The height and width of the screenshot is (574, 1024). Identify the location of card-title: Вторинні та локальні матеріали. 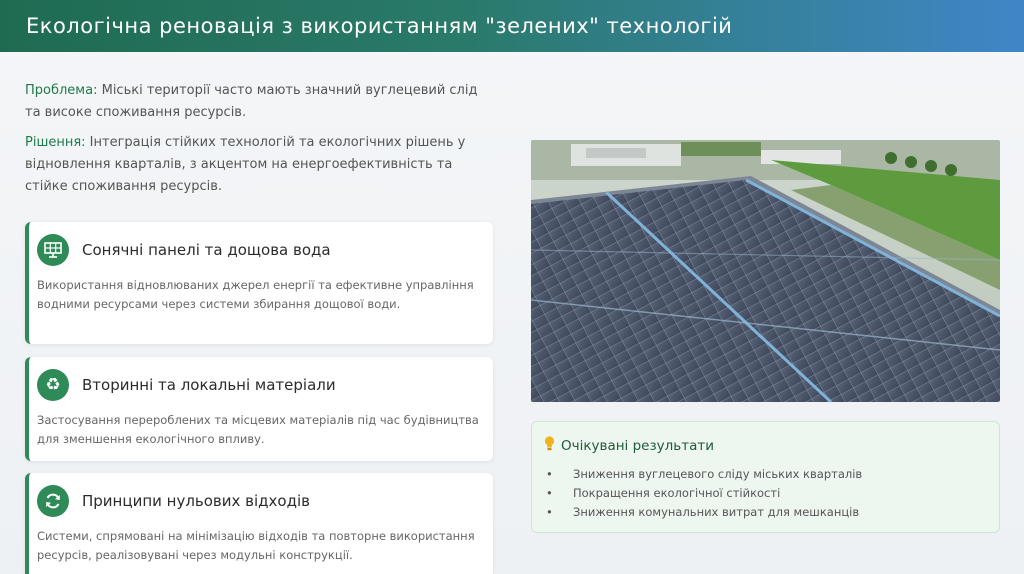
(209, 385).